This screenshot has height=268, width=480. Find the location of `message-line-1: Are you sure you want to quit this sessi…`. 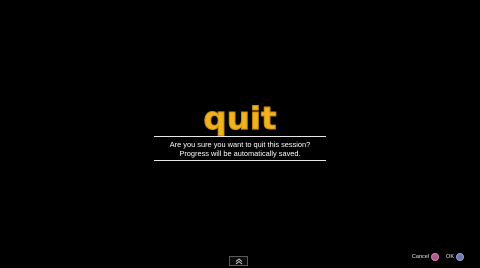

message-line-1: Are you sure you want to quit this sessi… is located at coordinates (240, 144).